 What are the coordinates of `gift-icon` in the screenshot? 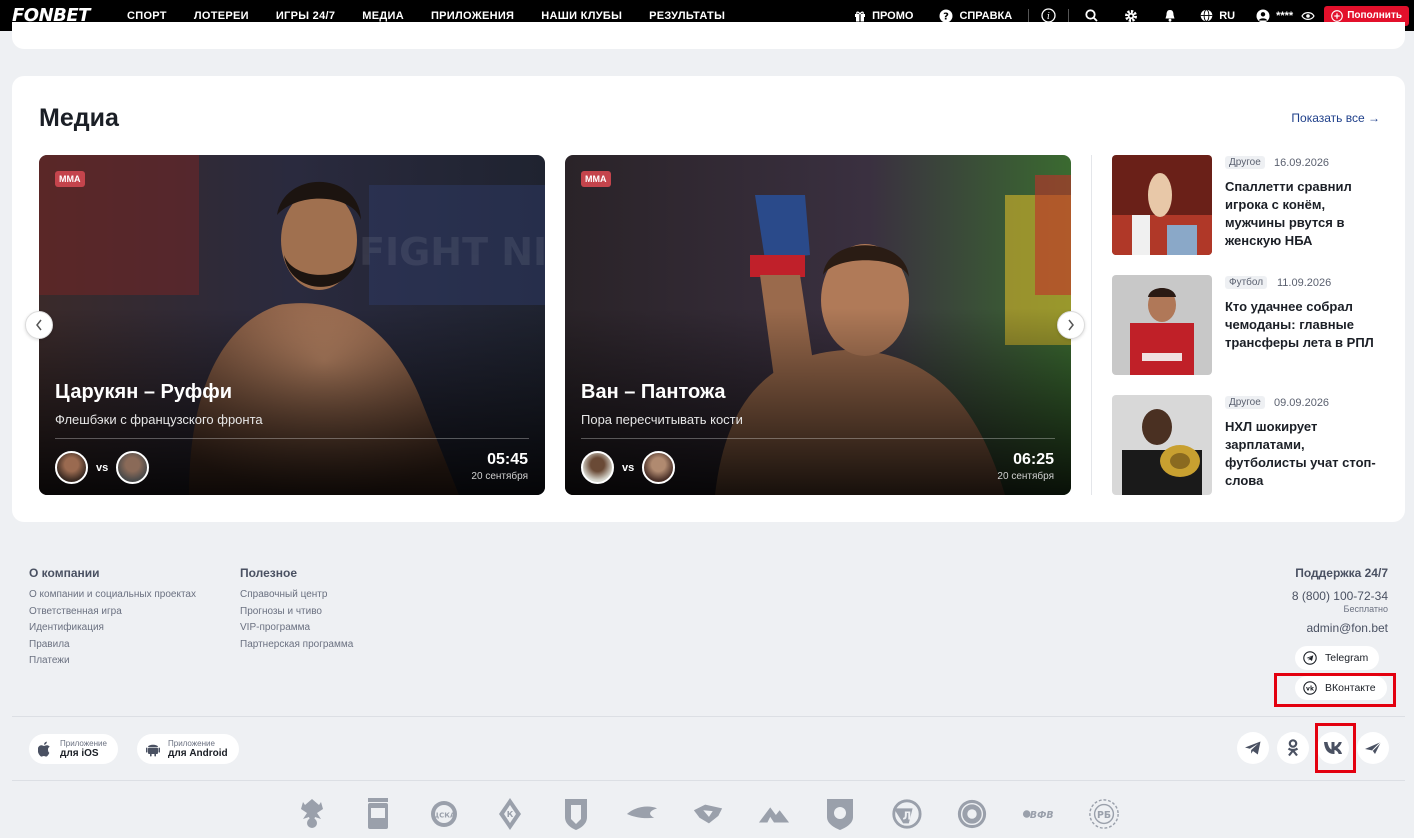 It's located at (860, 16).